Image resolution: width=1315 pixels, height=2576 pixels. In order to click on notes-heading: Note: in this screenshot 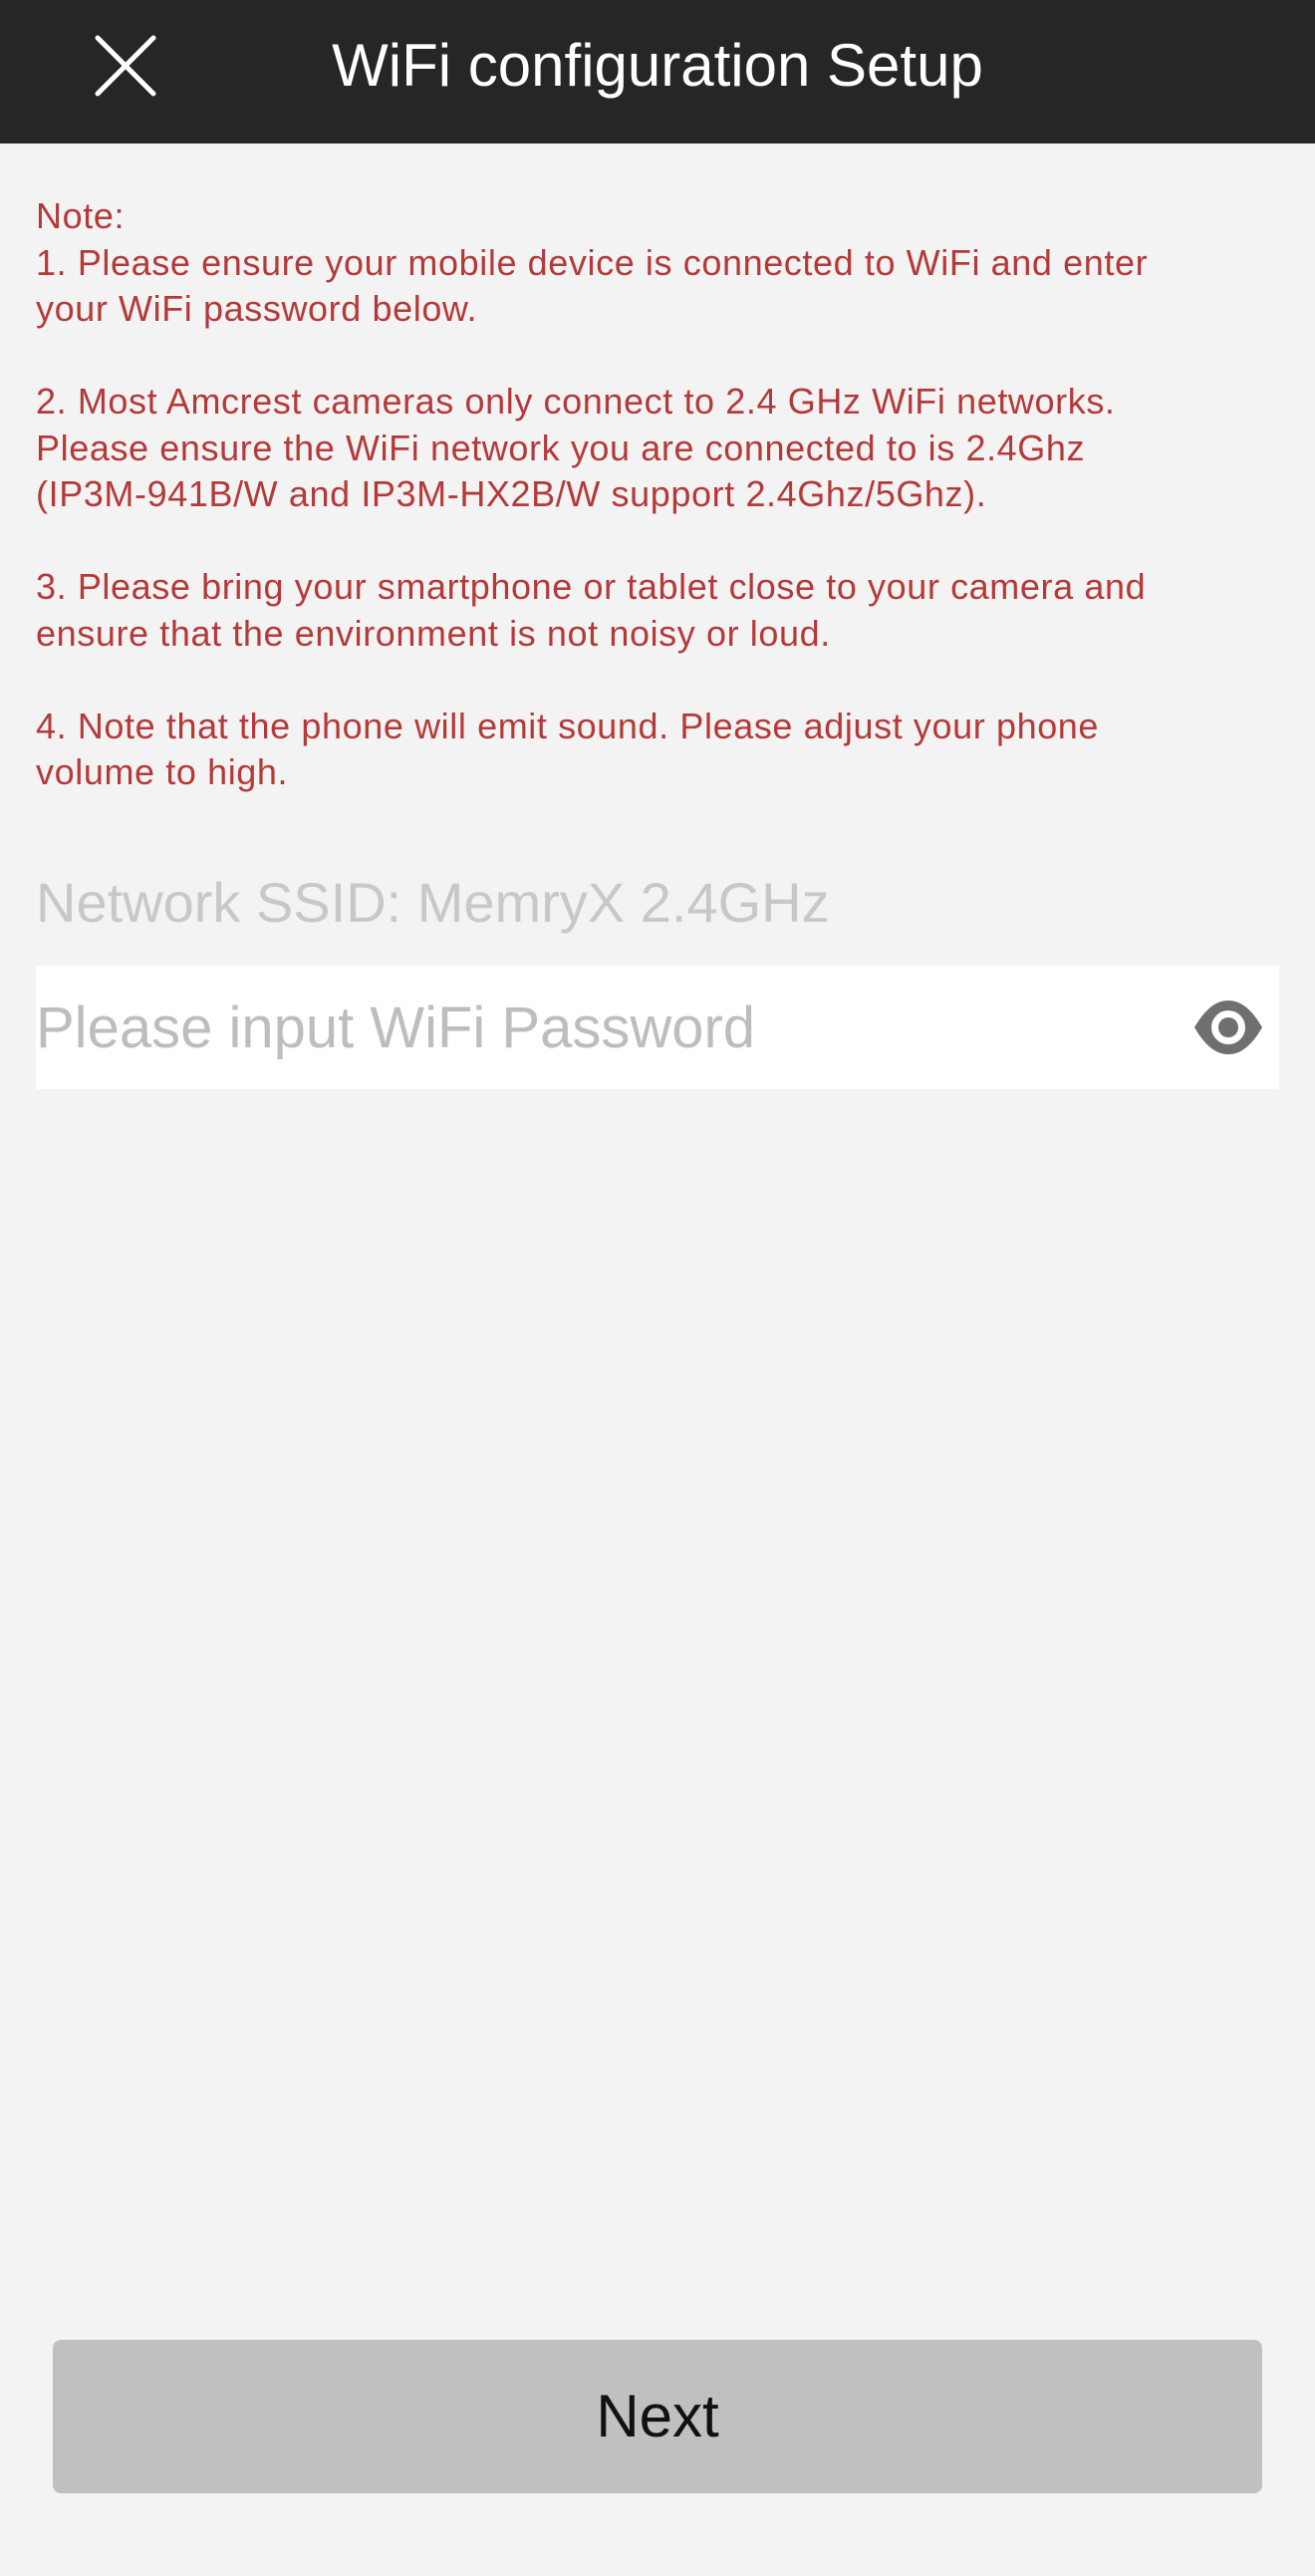, I will do `click(81, 215)`.